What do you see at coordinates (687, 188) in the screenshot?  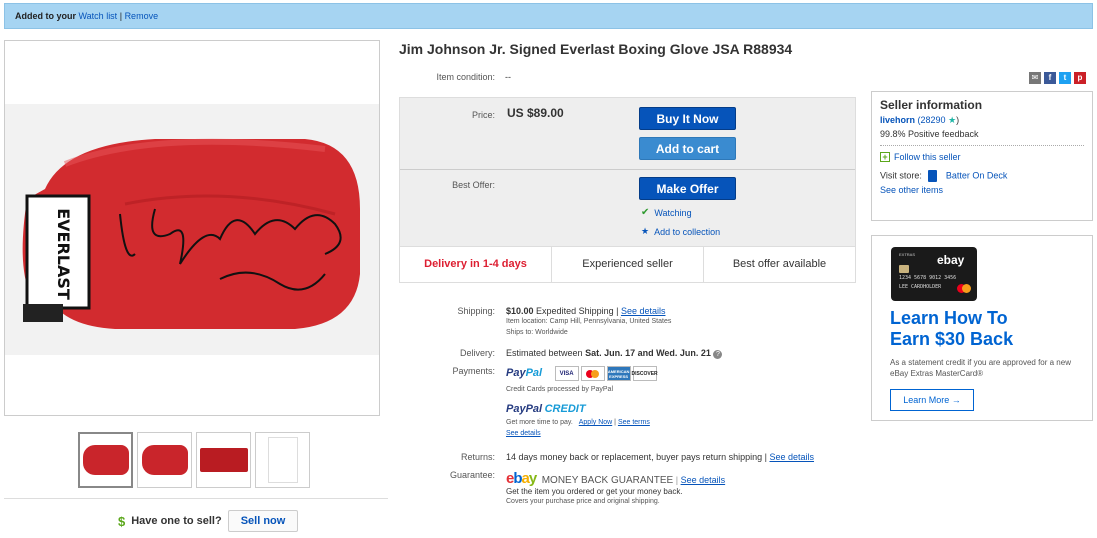 I see `make-offer-button: Make Offer` at bounding box center [687, 188].